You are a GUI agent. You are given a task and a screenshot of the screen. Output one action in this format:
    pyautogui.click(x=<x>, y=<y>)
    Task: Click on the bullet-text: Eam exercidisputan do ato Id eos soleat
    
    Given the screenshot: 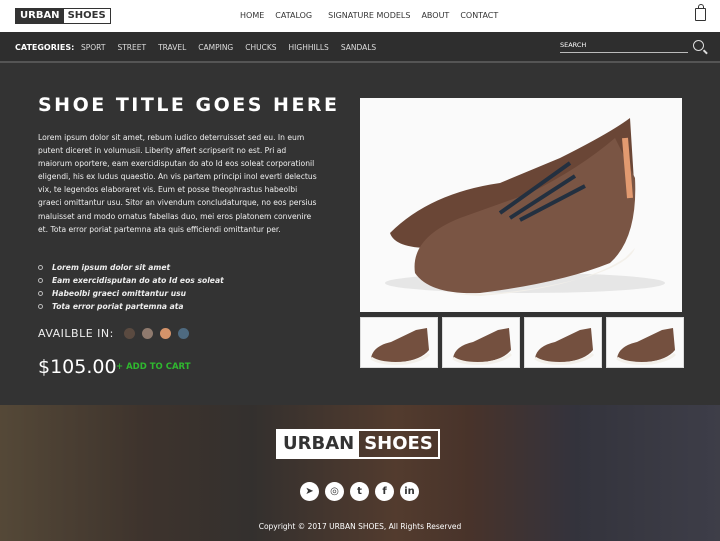 What is the action you would take?
    pyautogui.click(x=138, y=281)
    